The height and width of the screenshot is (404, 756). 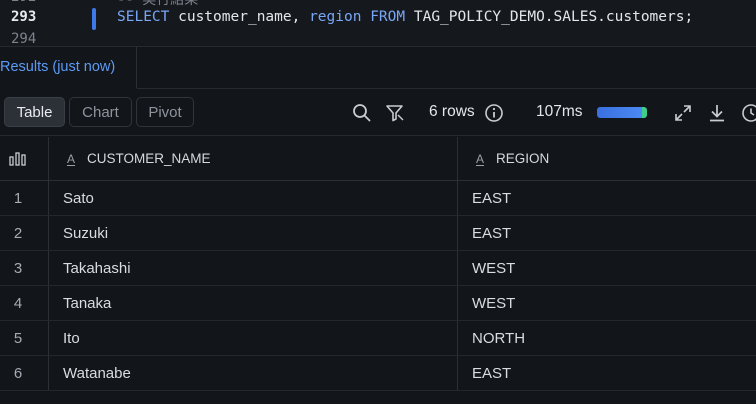 I want to click on column-header-label: REGION, so click(x=523, y=158).